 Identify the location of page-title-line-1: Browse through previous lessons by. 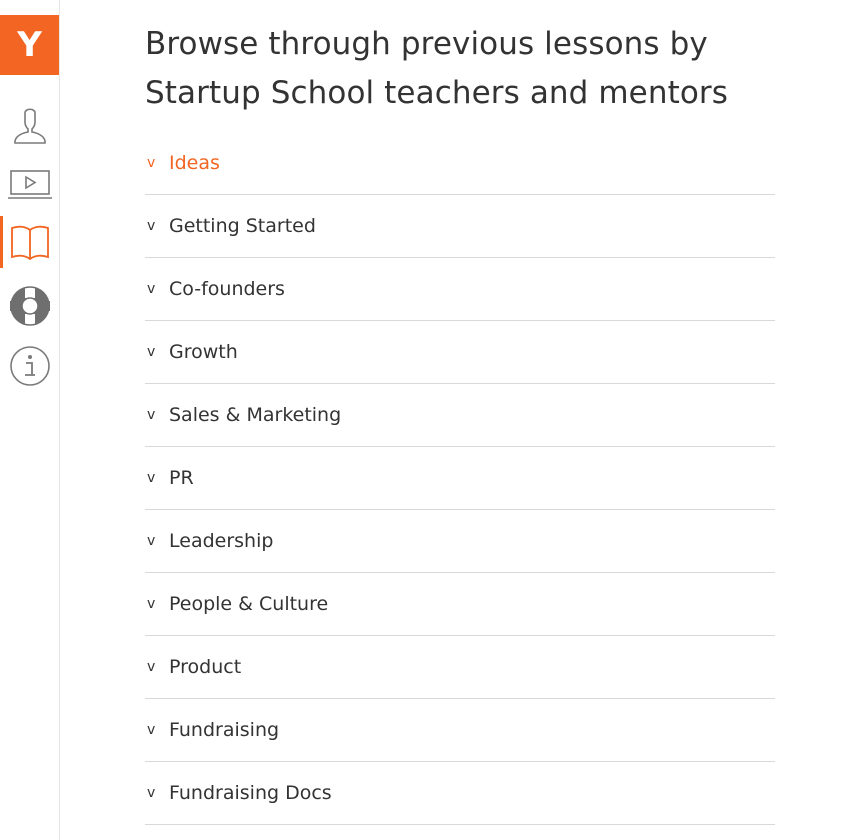
(426, 44).